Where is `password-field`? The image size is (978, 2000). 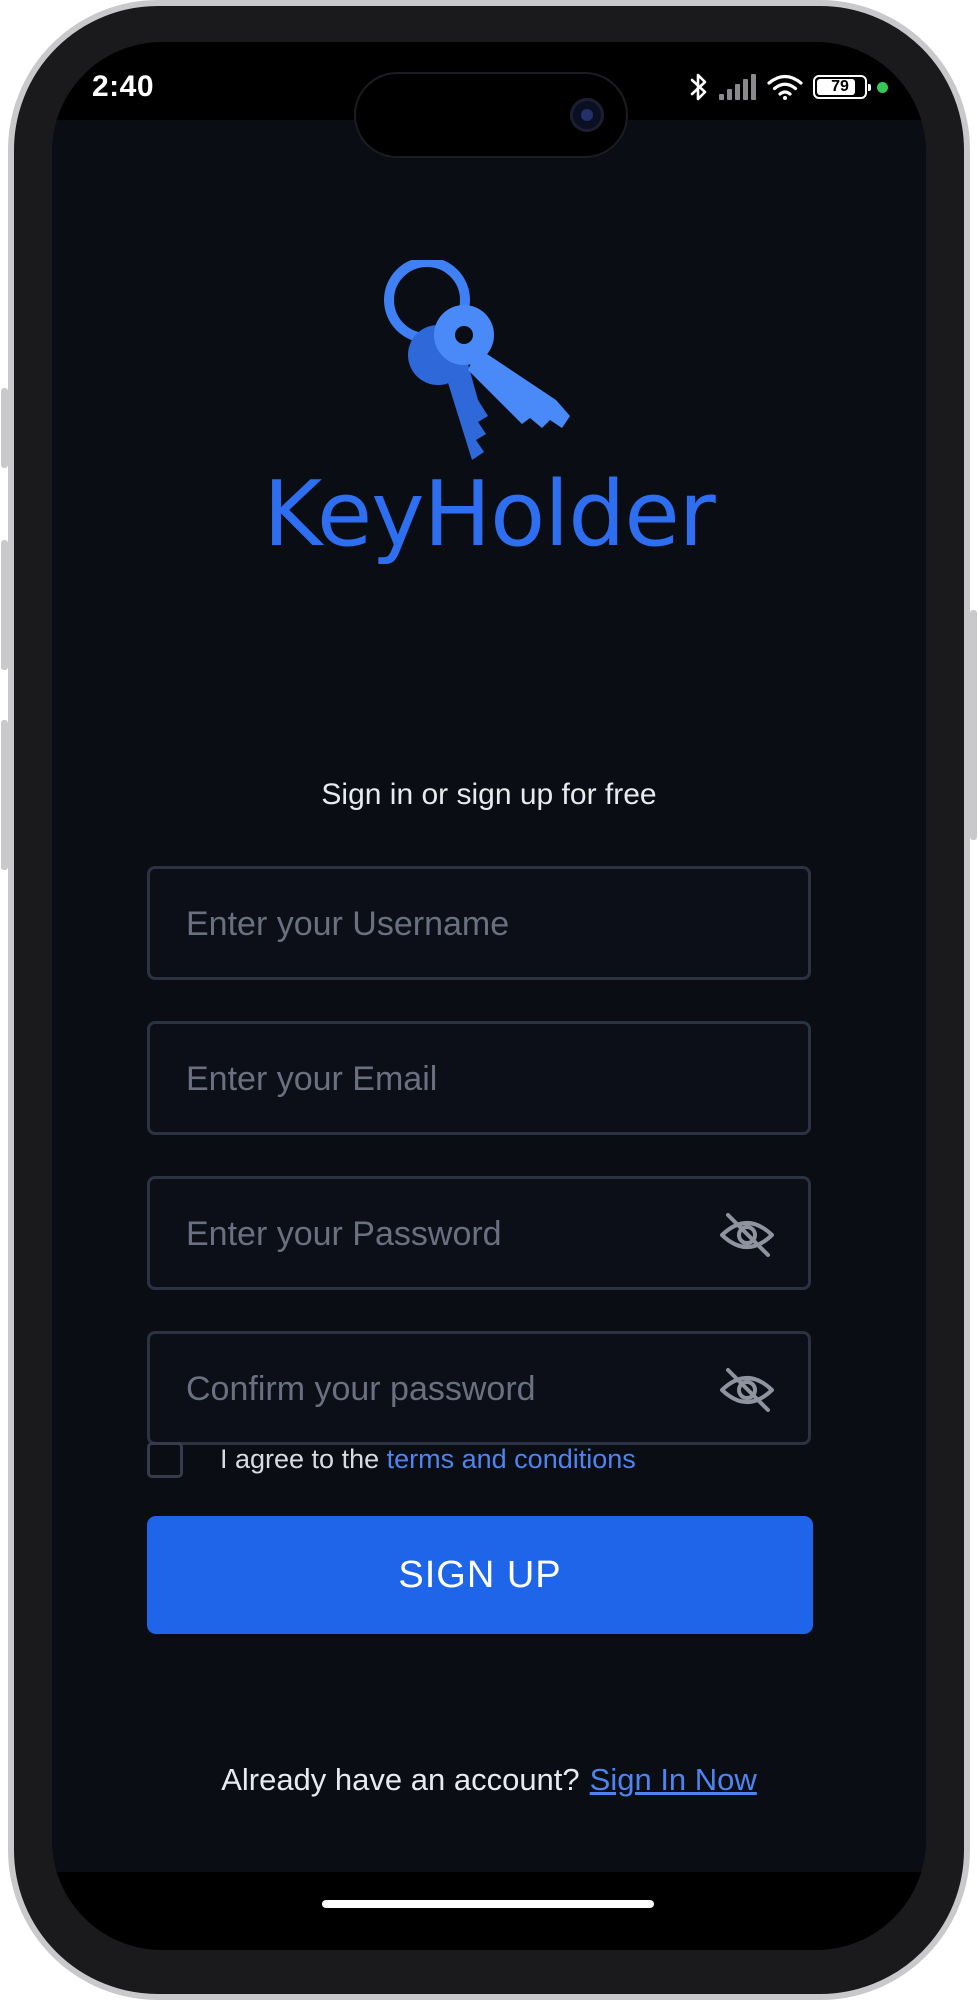 password-field is located at coordinates (479, 1233).